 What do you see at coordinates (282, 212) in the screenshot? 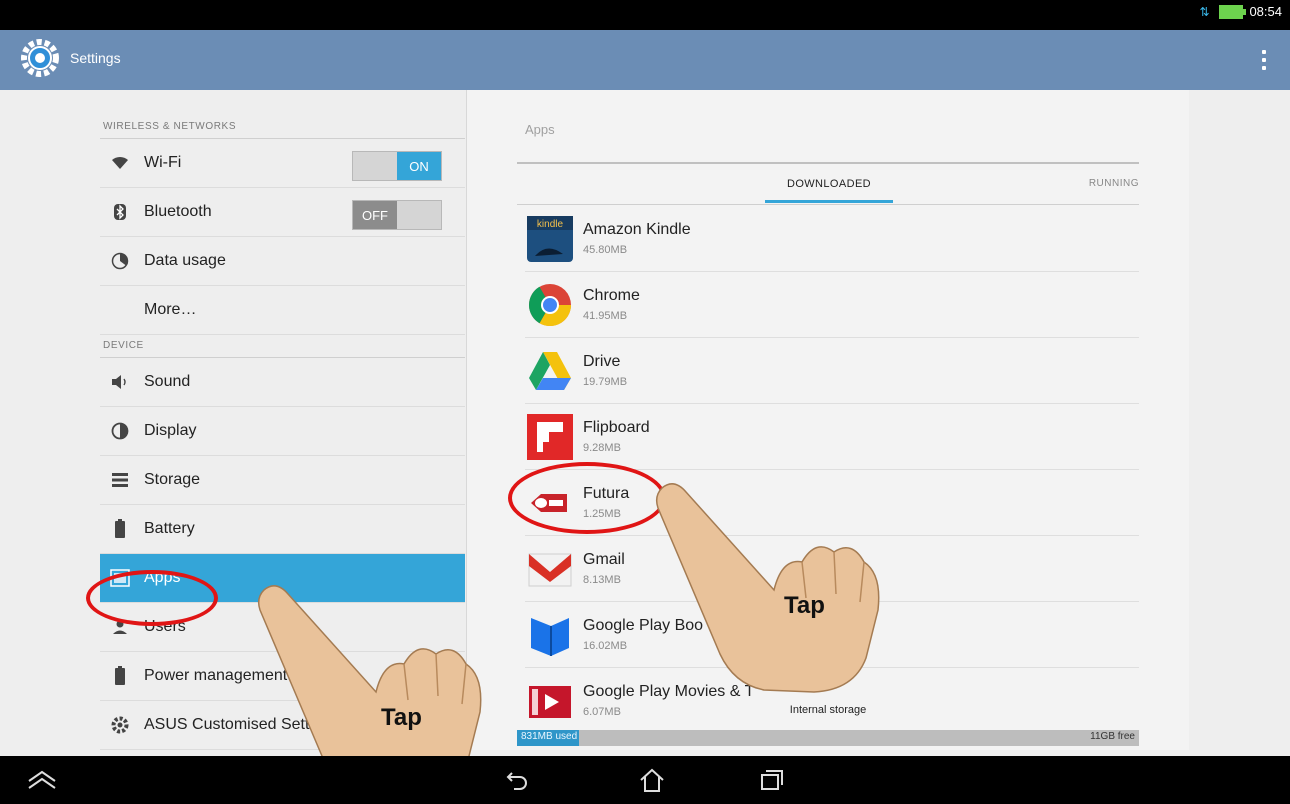
I see `menu-item-bluetooth: Bluetooth OFF` at bounding box center [282, 212].